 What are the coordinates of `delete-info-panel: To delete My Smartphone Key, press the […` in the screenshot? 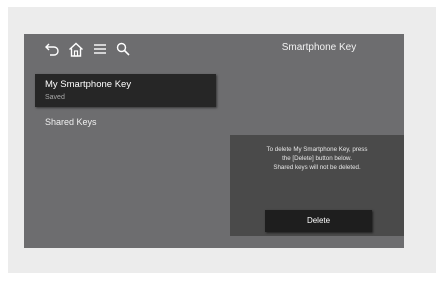 It's located at (317, 185).